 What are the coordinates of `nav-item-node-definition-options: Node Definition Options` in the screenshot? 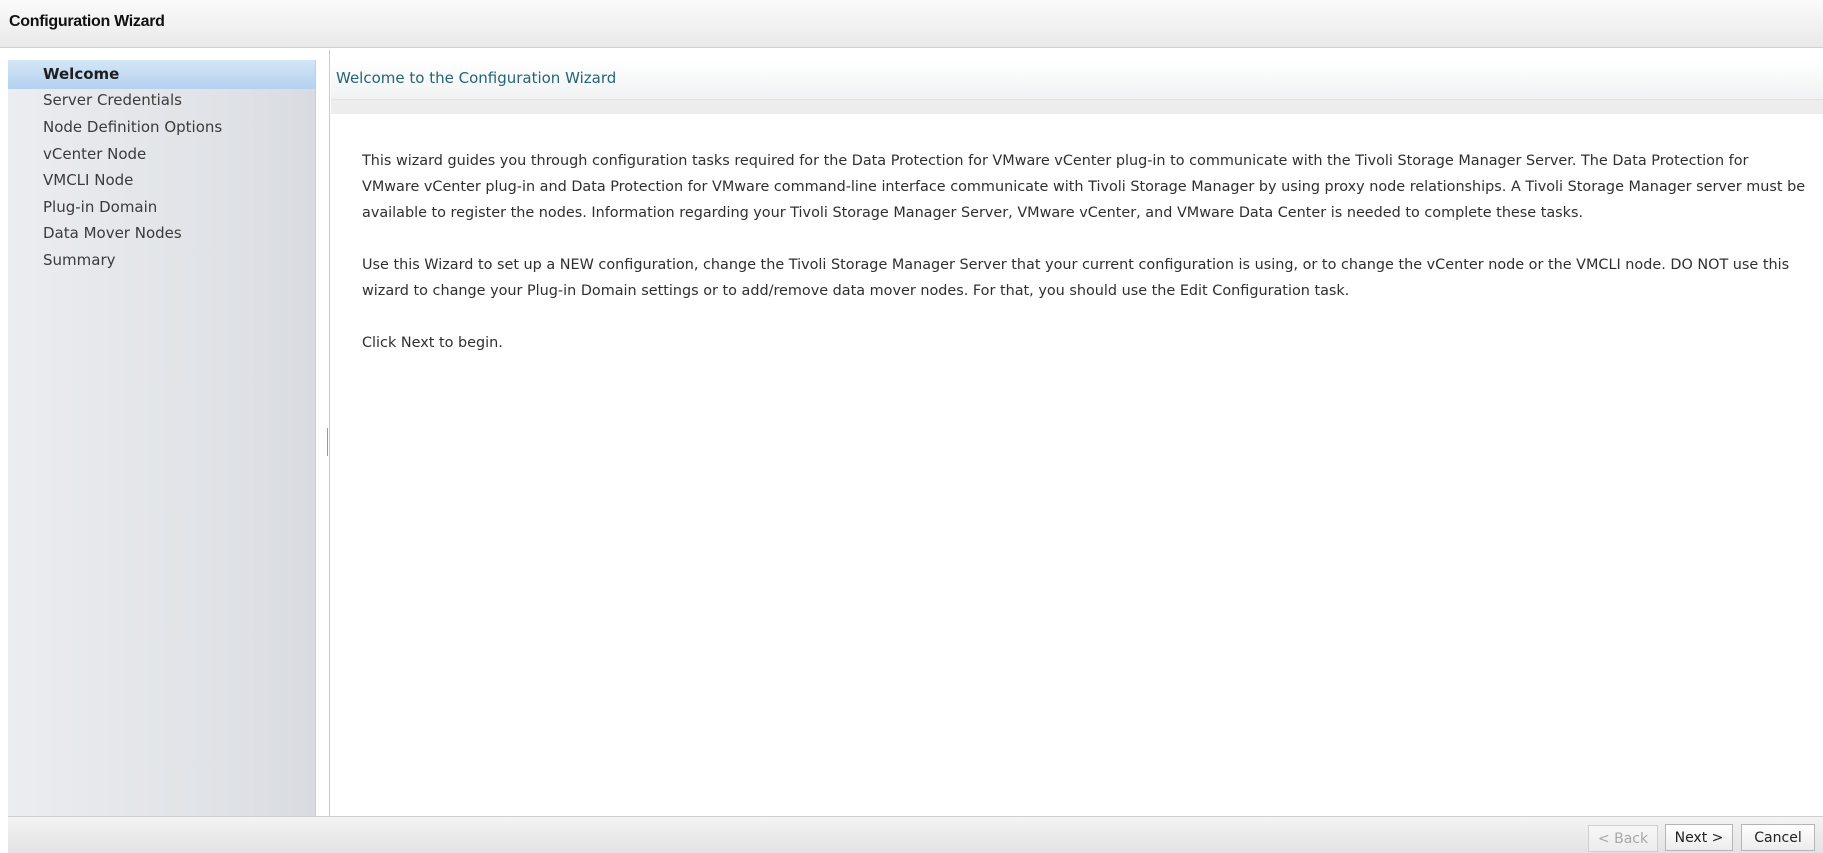 It's located at (161, 127).